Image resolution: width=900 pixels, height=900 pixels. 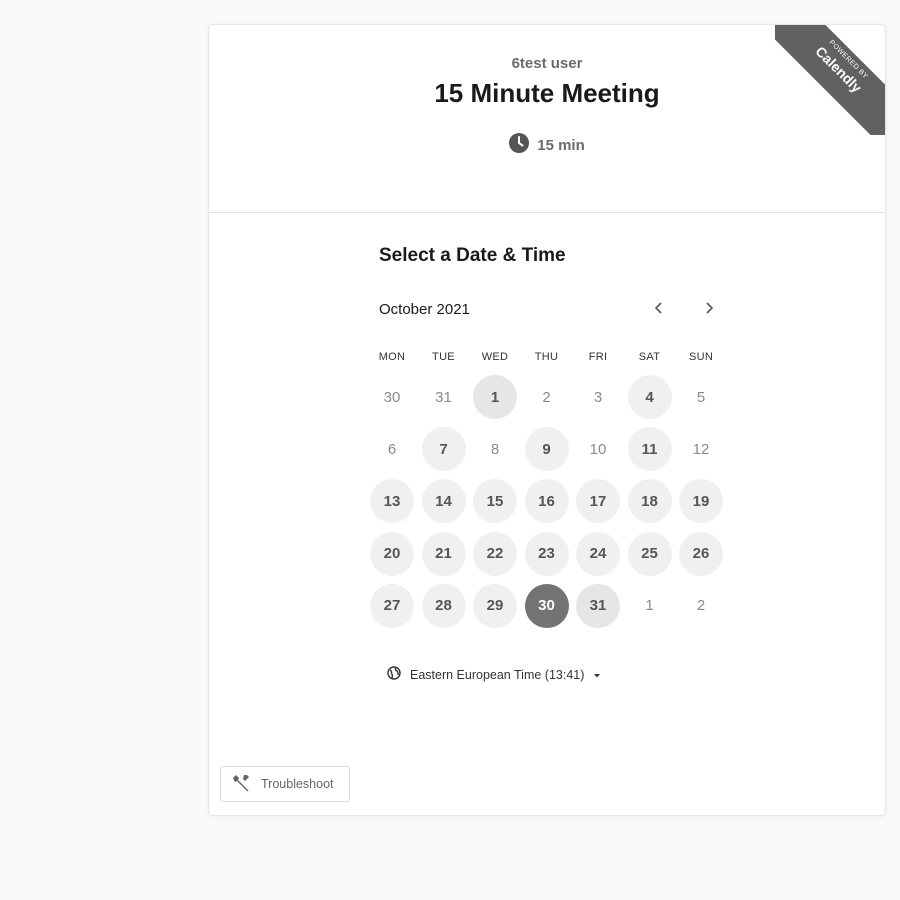 What do you see at coordinates (649, 501) in the screenshot?
I see `calendar-day: 18` at bounding box center [649, 501].